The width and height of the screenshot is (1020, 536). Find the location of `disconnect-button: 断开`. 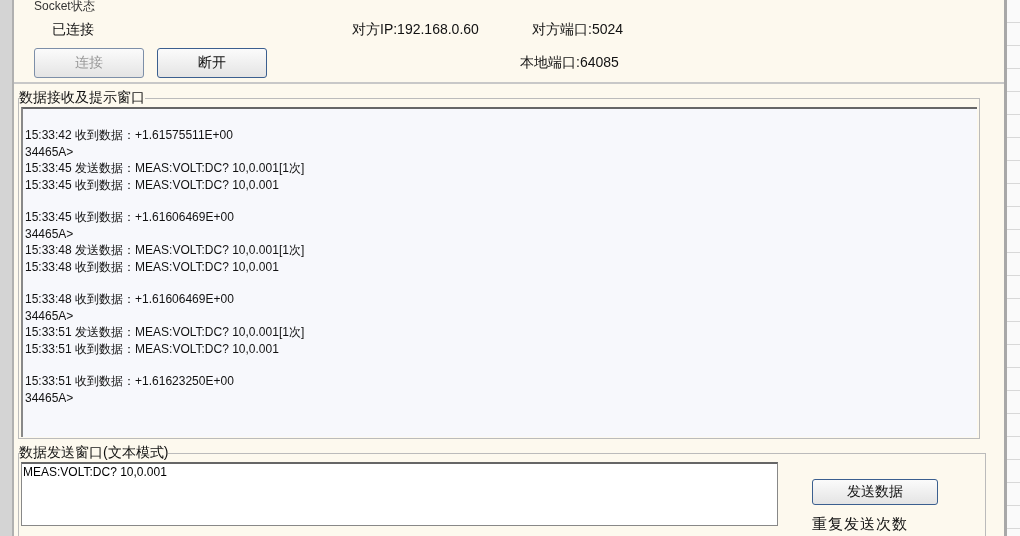

disconnect-button: 断开 is located at coordinates (212, 63).